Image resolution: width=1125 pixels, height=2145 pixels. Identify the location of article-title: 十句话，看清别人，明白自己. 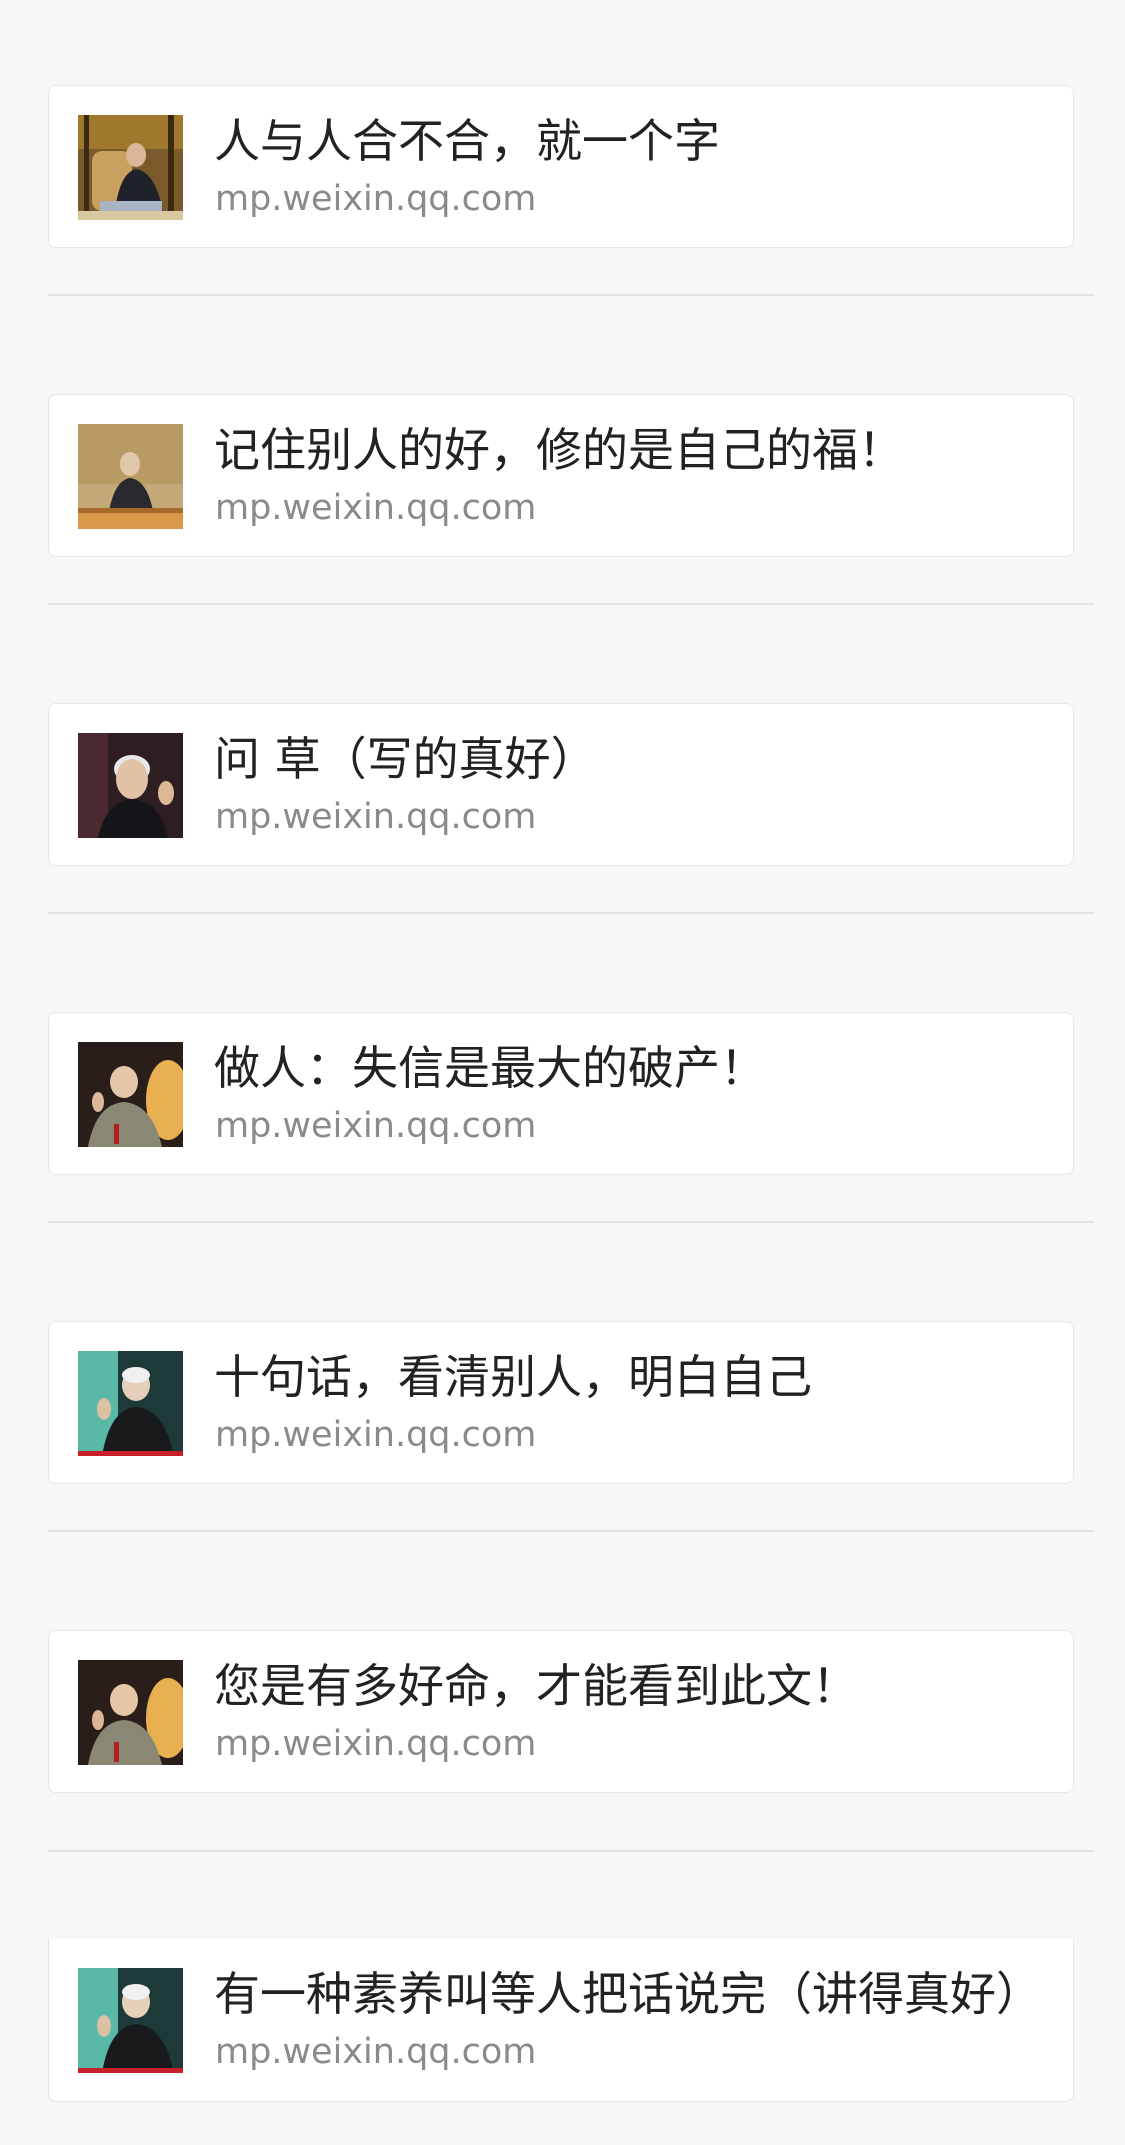
(513, 1377).